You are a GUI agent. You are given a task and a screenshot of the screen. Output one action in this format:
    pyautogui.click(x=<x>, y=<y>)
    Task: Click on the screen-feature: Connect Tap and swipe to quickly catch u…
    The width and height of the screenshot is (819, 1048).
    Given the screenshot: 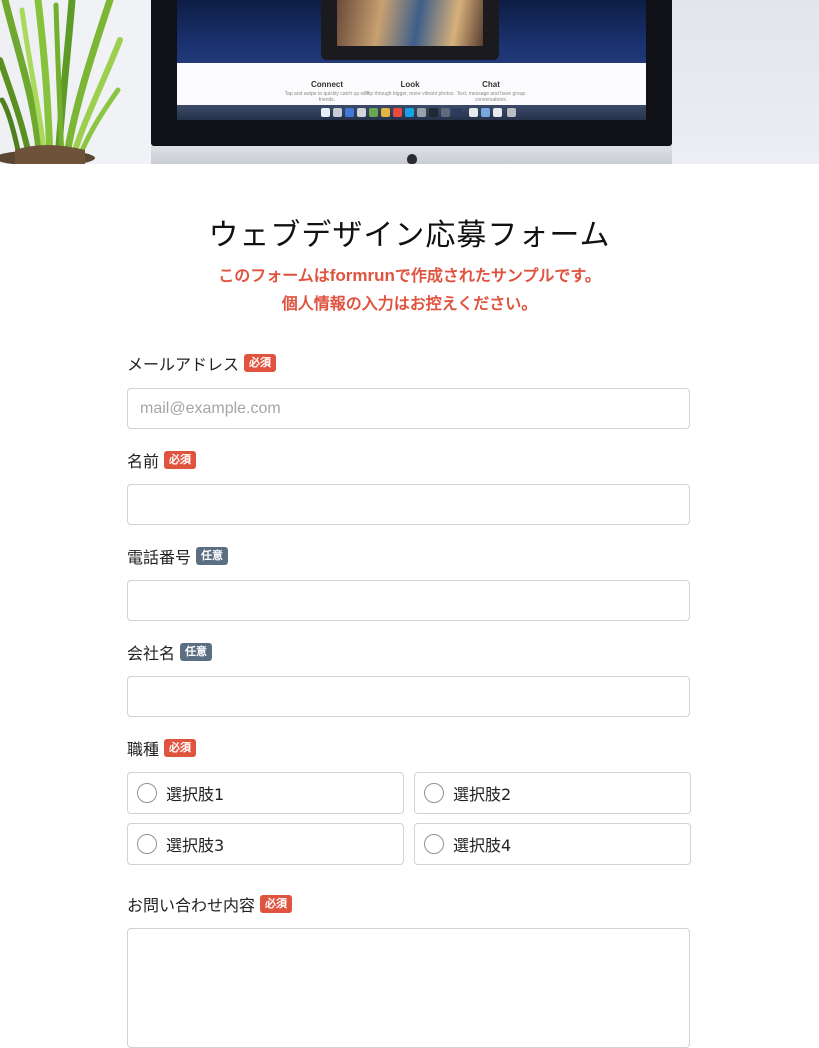 What is the action you would take?
    pyautogui.click(x=327, y=91)
    